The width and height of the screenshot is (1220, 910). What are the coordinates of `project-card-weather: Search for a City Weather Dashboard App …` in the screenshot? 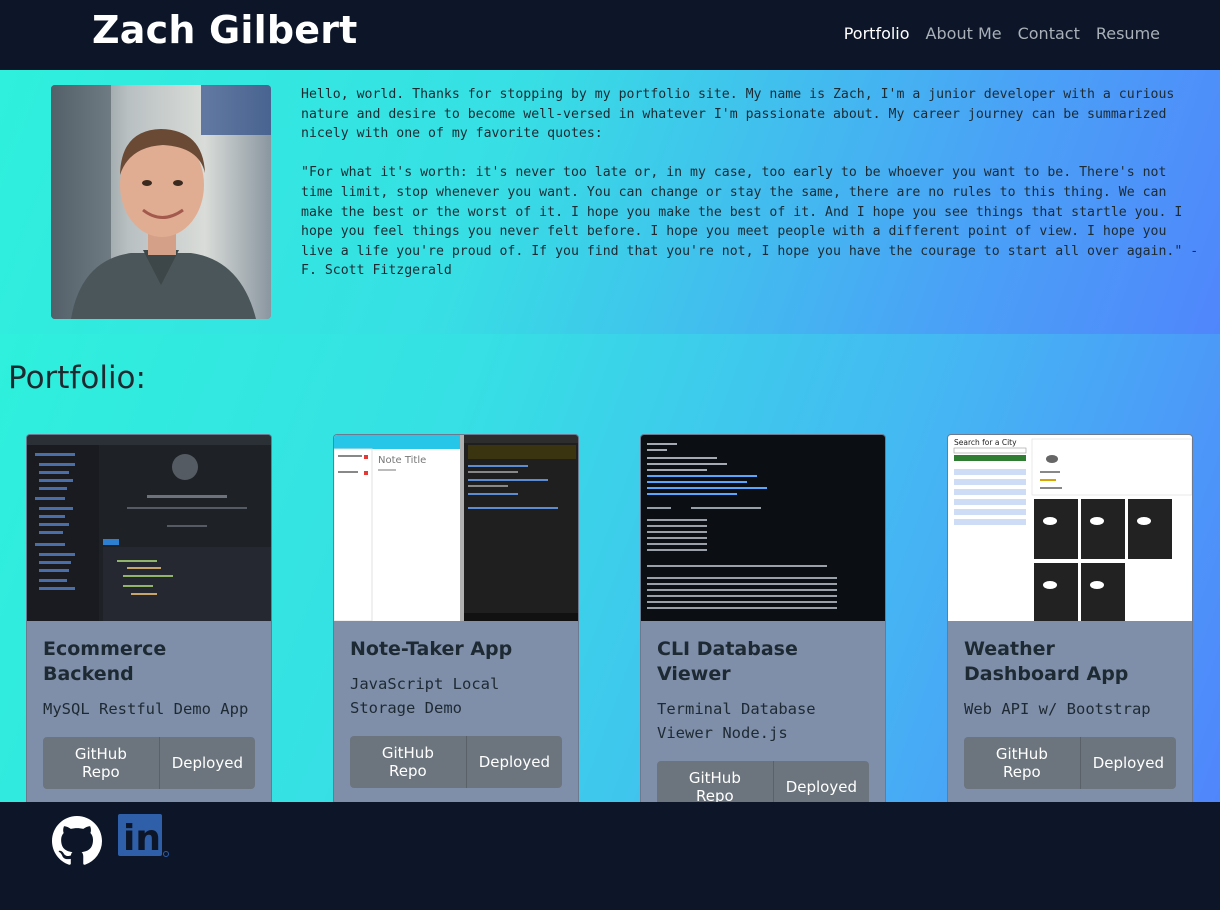 It's located at (1070, 620).